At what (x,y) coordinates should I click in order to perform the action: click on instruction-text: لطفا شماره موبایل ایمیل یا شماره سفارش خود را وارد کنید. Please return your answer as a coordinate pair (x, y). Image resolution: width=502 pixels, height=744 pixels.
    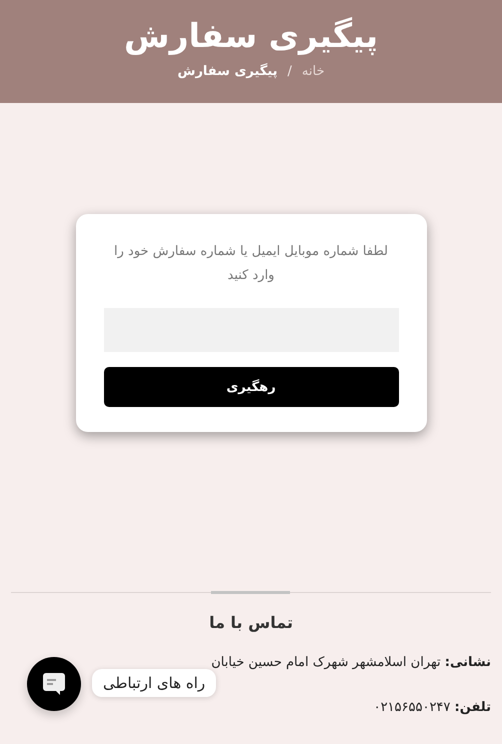
    Looking at the image, I should click on (251, 264).